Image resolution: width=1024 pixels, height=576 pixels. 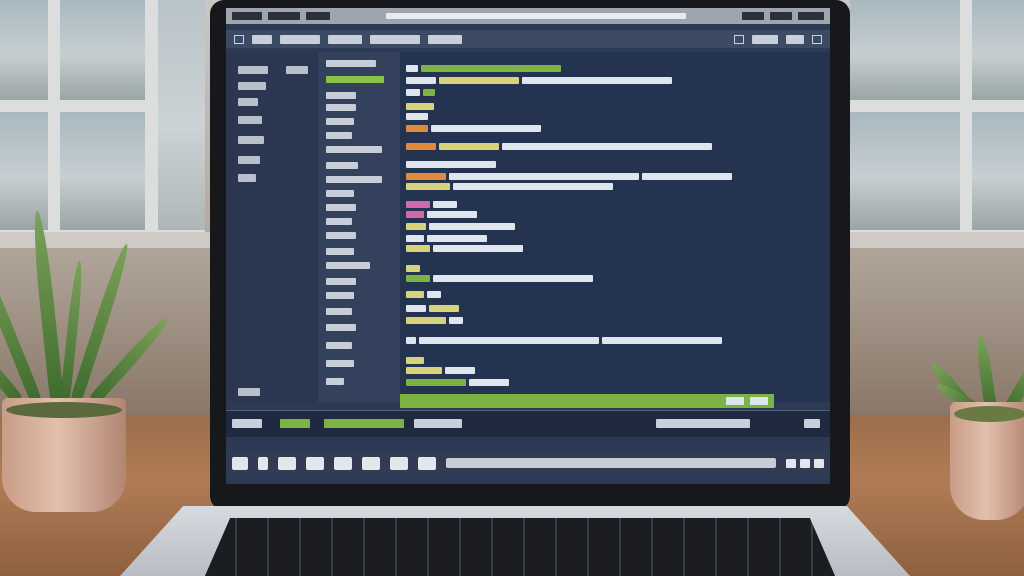 I want to click on activity-sidebar, so click(x=272, y=227).